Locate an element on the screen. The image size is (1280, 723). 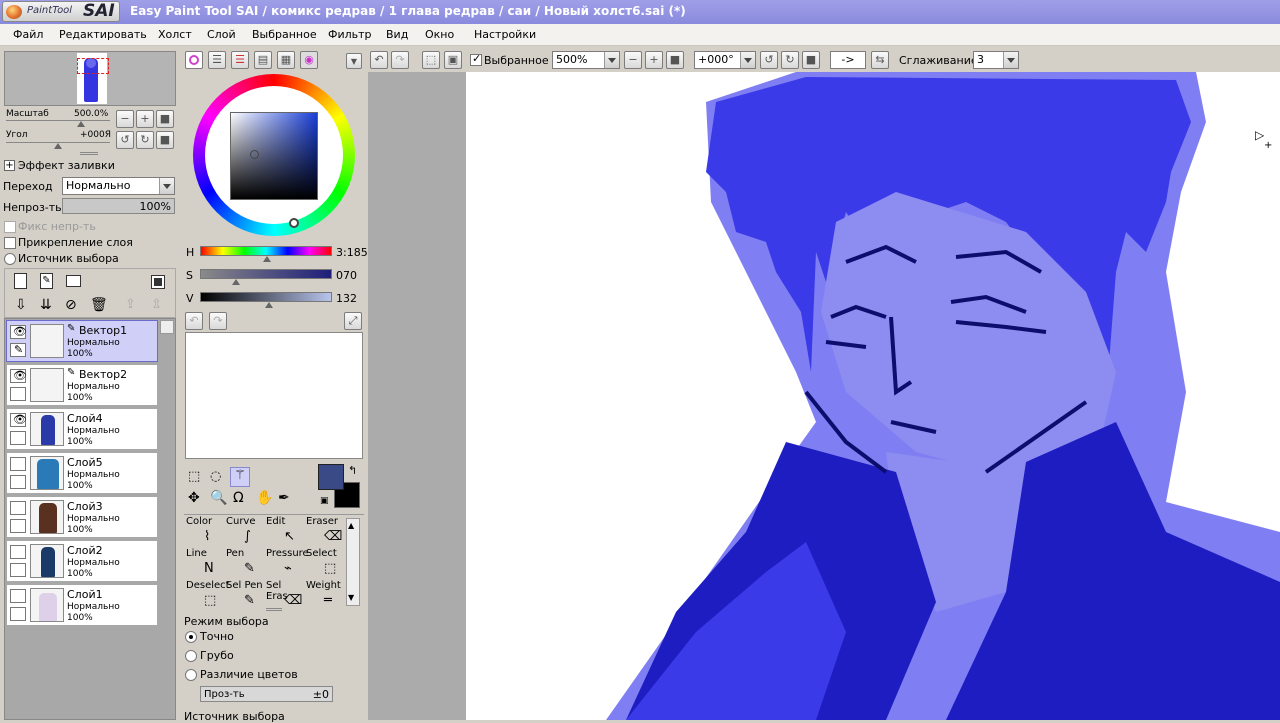
scratchpad is located at coordinates (274, 395).